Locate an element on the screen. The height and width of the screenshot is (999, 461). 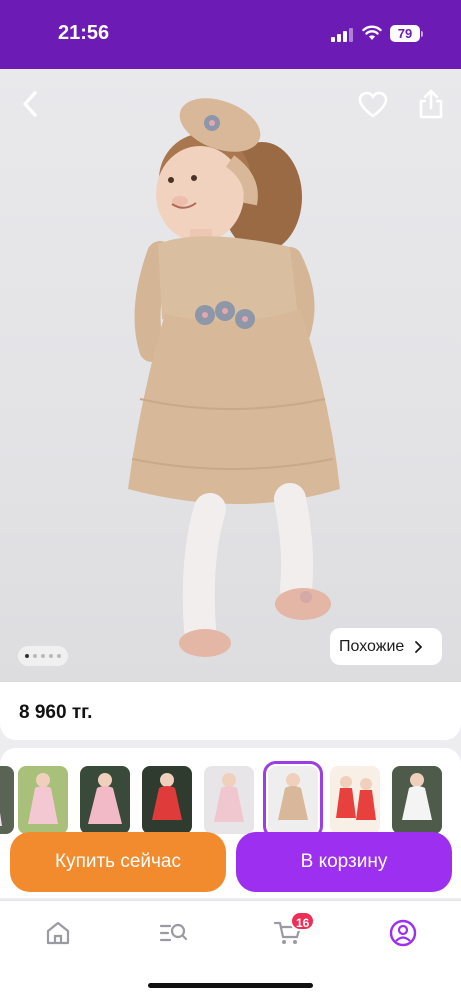
tab-catalog is located at coordinates (173, 933).